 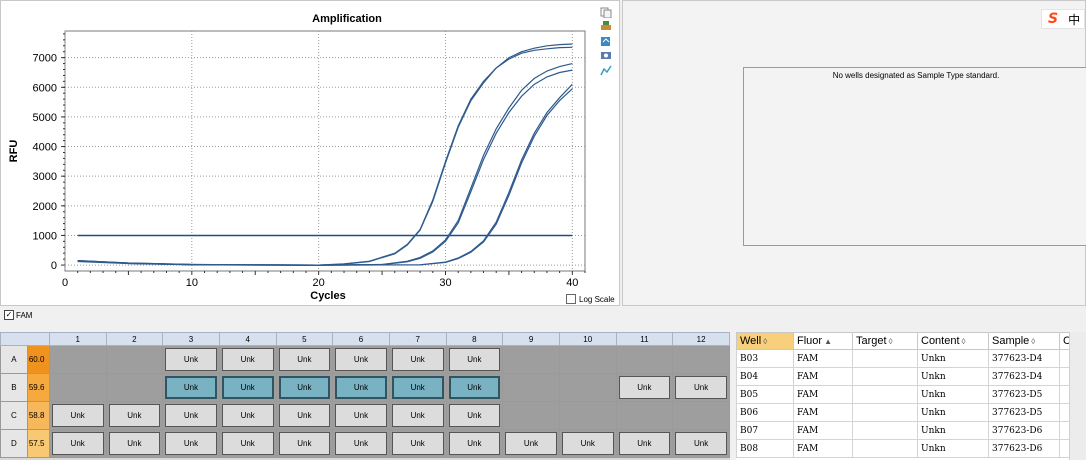 What do you see at coordinates (606, 70) in the screenshot?
I see `trace-icon` at bounding box center [606, 70].